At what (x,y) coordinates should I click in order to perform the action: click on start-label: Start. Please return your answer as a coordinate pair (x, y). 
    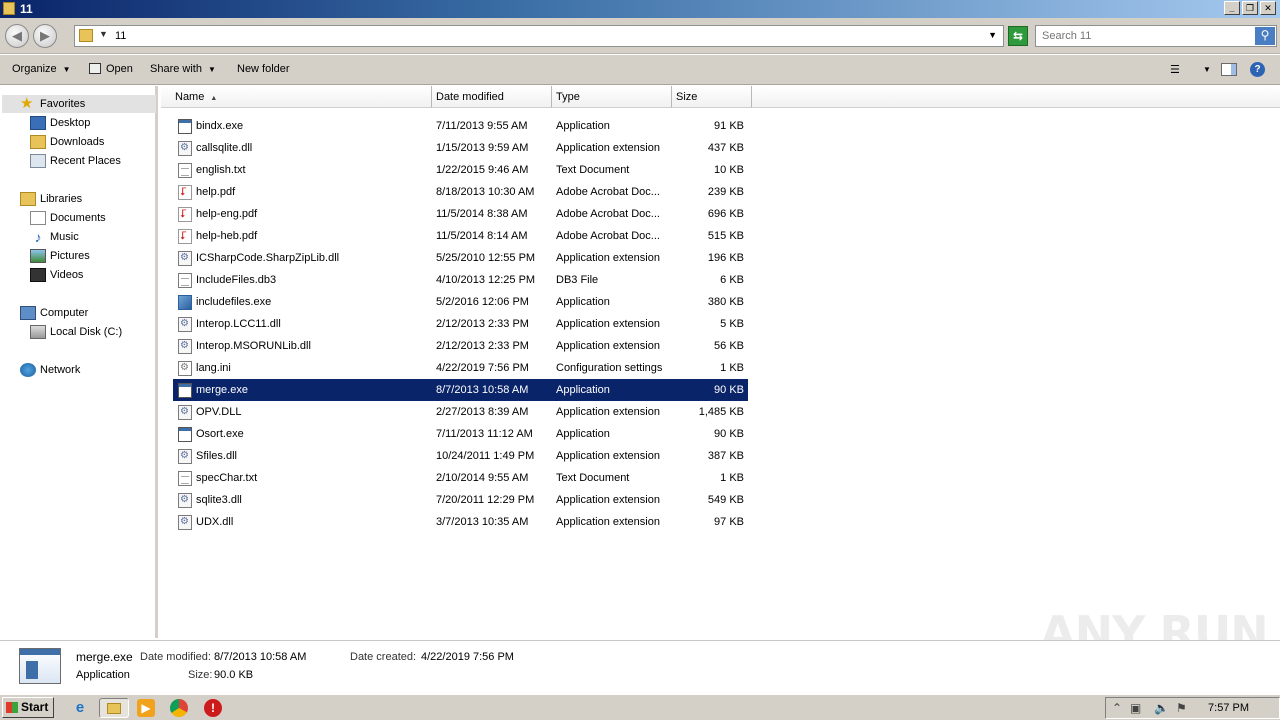
    Looking at the image, I should click on (35, 707).